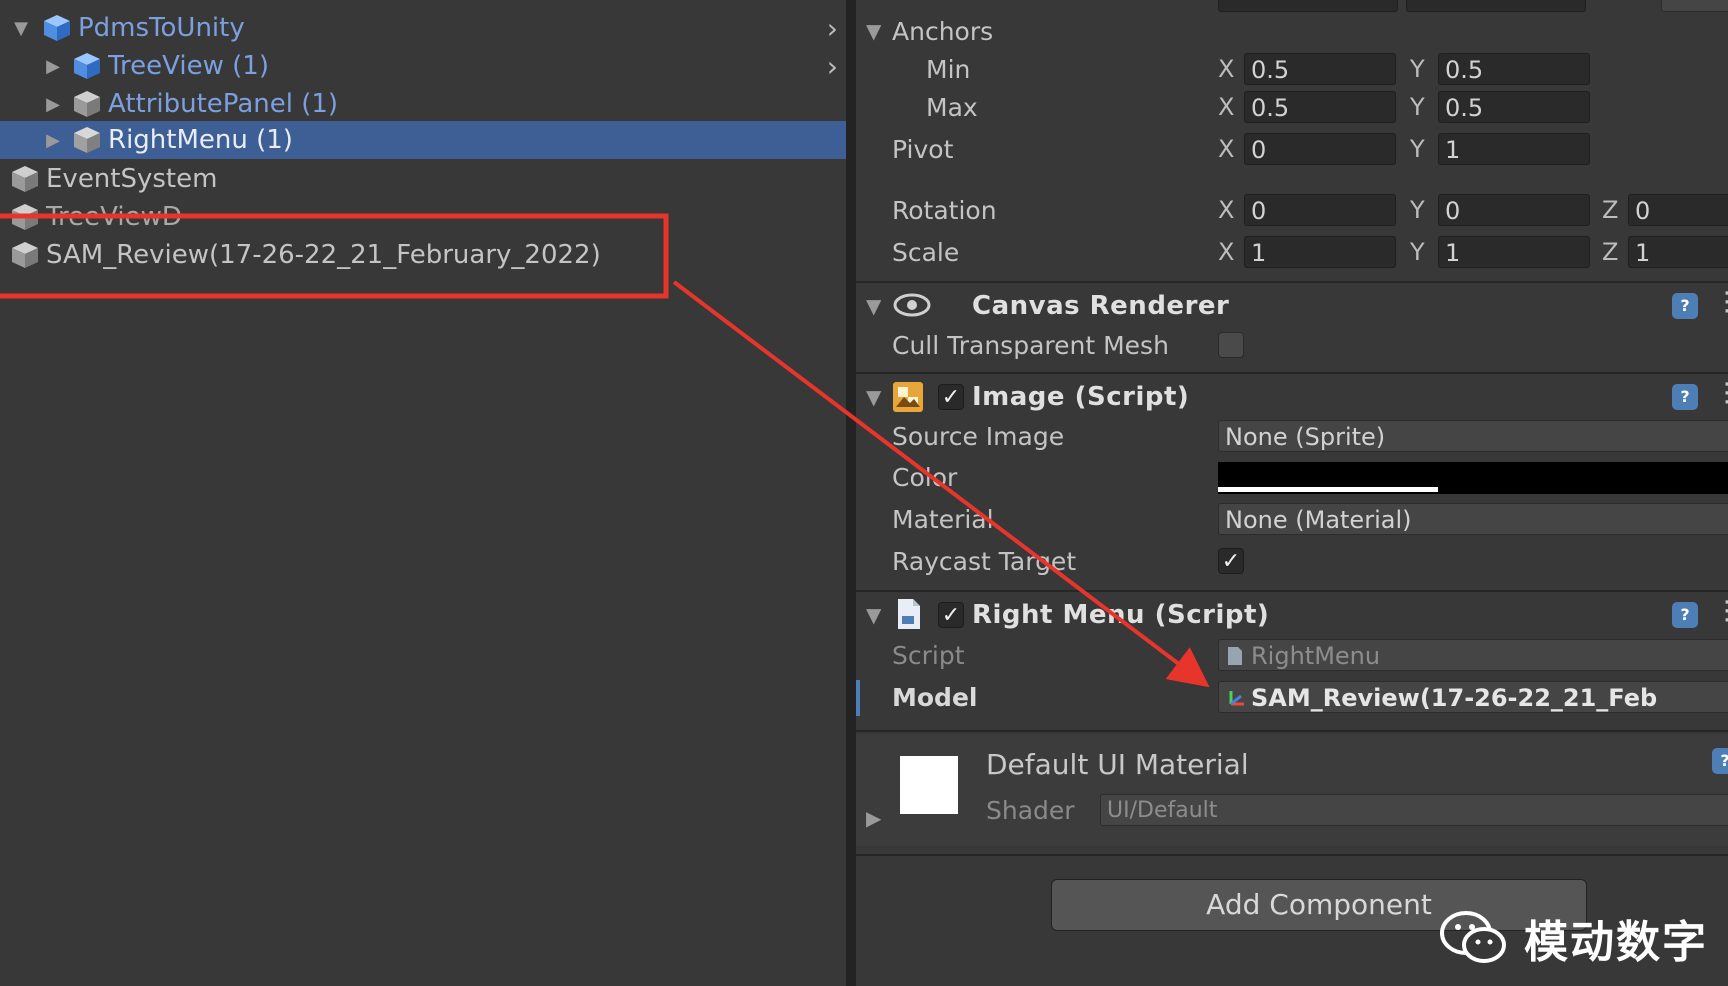  What do you see at coordinates (1101, 306) in the screenshot?
I see `canvas-renderer-title: Canvas Renderer` at bounding box center [1101, 306].